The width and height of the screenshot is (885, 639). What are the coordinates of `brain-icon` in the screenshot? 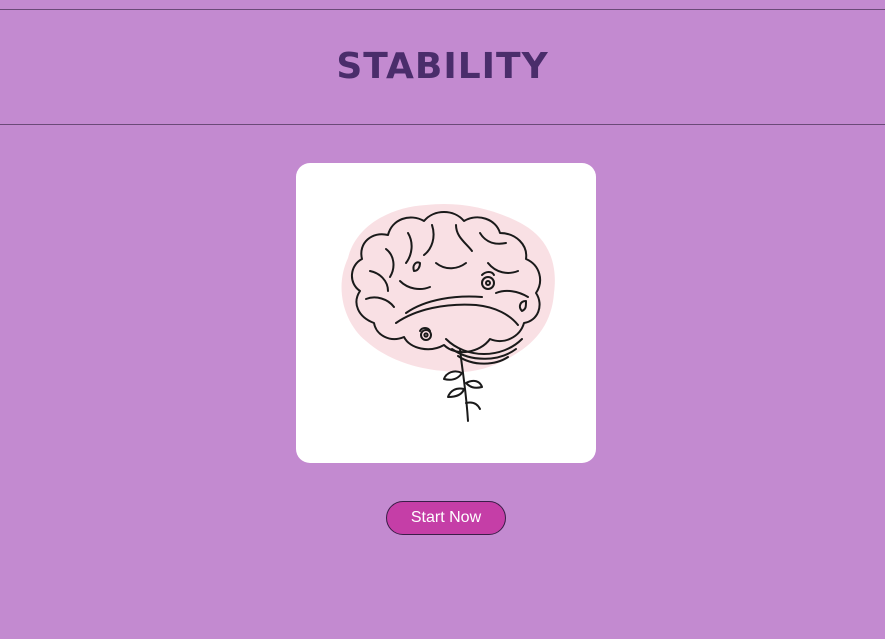 It's located at (448, 312).